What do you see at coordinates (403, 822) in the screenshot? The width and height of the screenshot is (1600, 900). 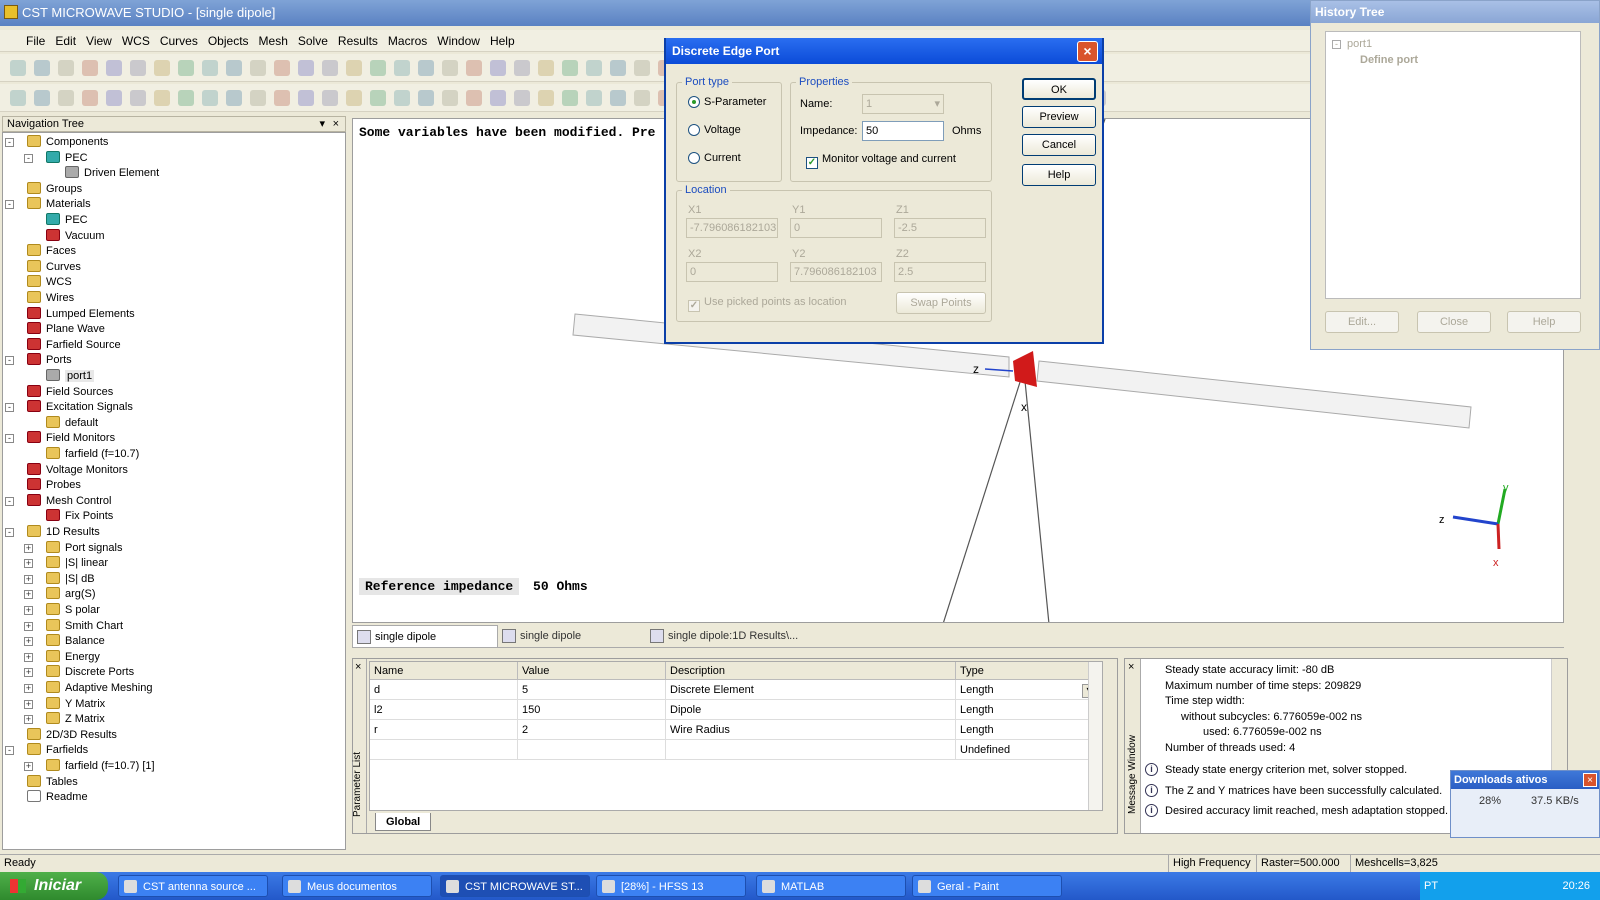 I see `tab-global: Global` at bounding box center [403, 822].